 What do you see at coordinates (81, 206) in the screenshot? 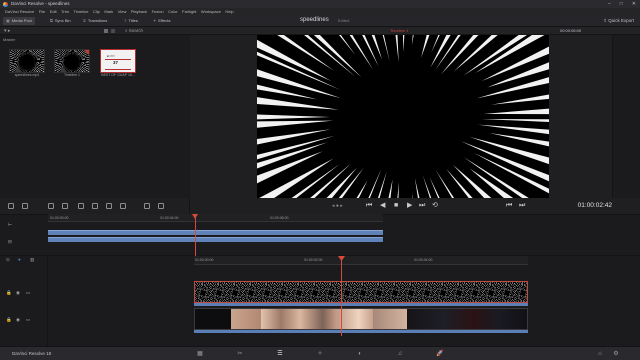
I see `close-up-icon` at bounding box center [81, 206].